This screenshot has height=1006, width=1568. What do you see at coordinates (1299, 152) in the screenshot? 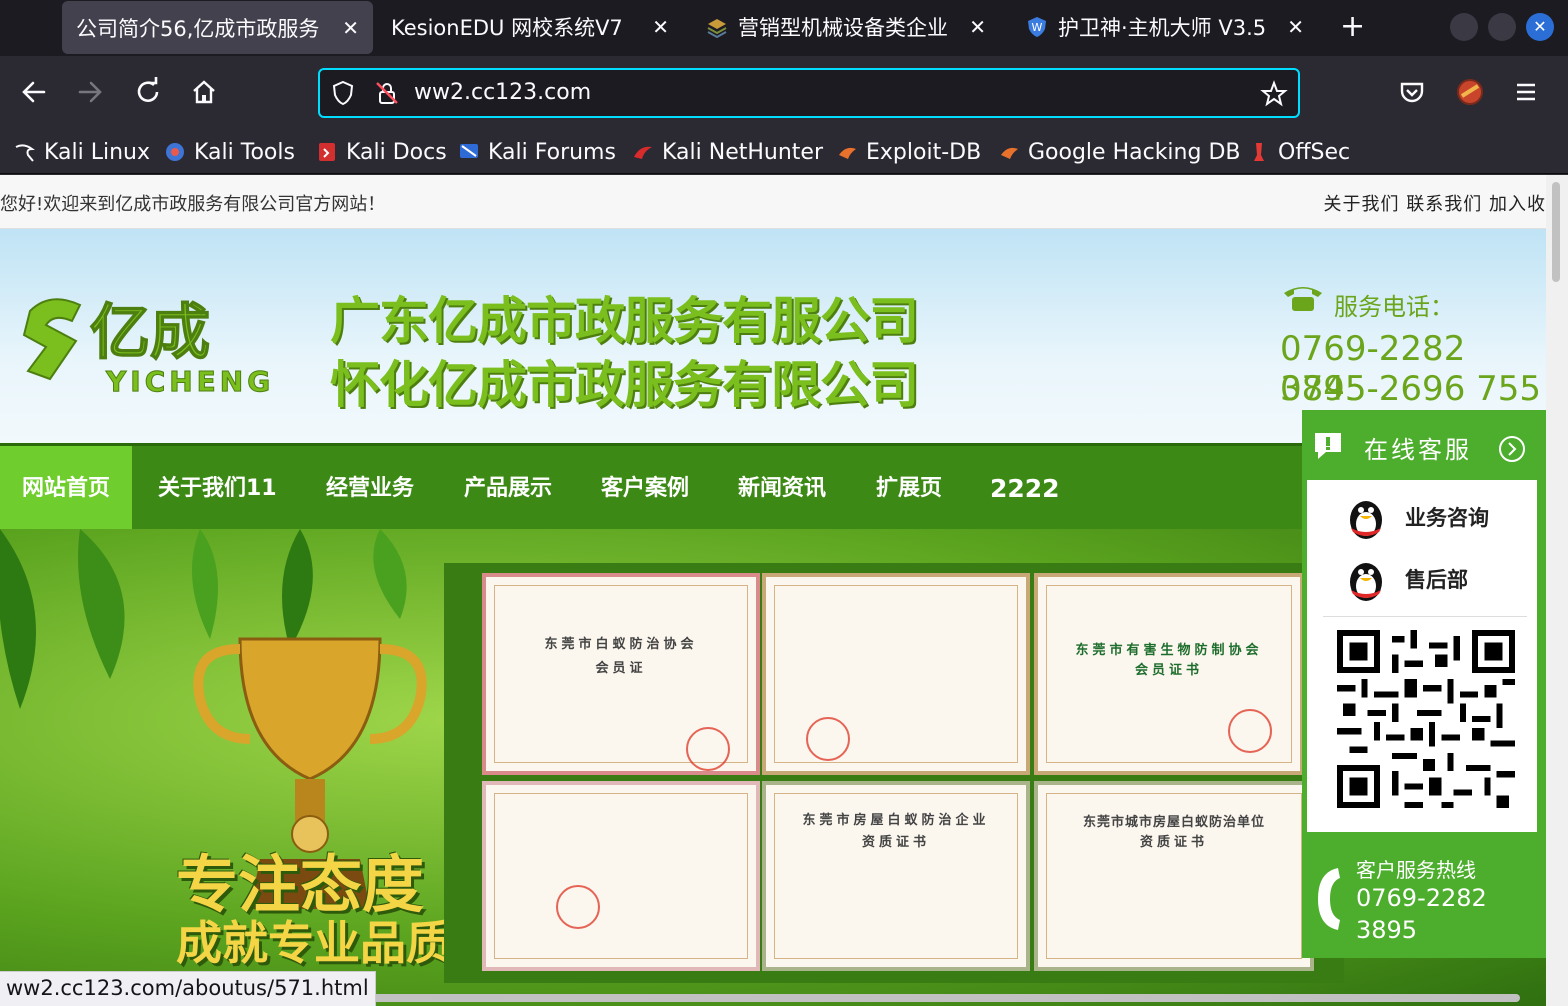
I see `bookmark-offsec: OffSec` at bounding box center [1299, 152].